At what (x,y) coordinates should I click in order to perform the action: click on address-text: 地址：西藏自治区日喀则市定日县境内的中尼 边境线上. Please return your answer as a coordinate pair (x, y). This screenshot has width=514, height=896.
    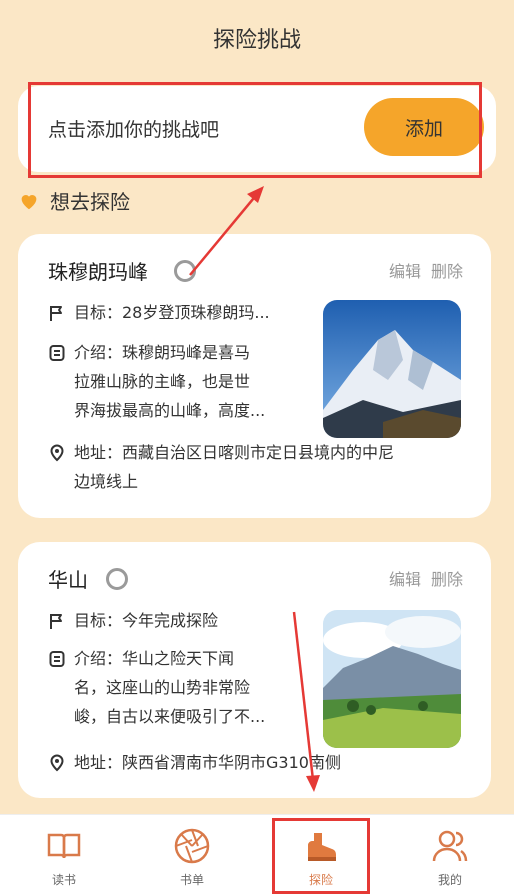
    Looking at the image, I should click on (234, 467).